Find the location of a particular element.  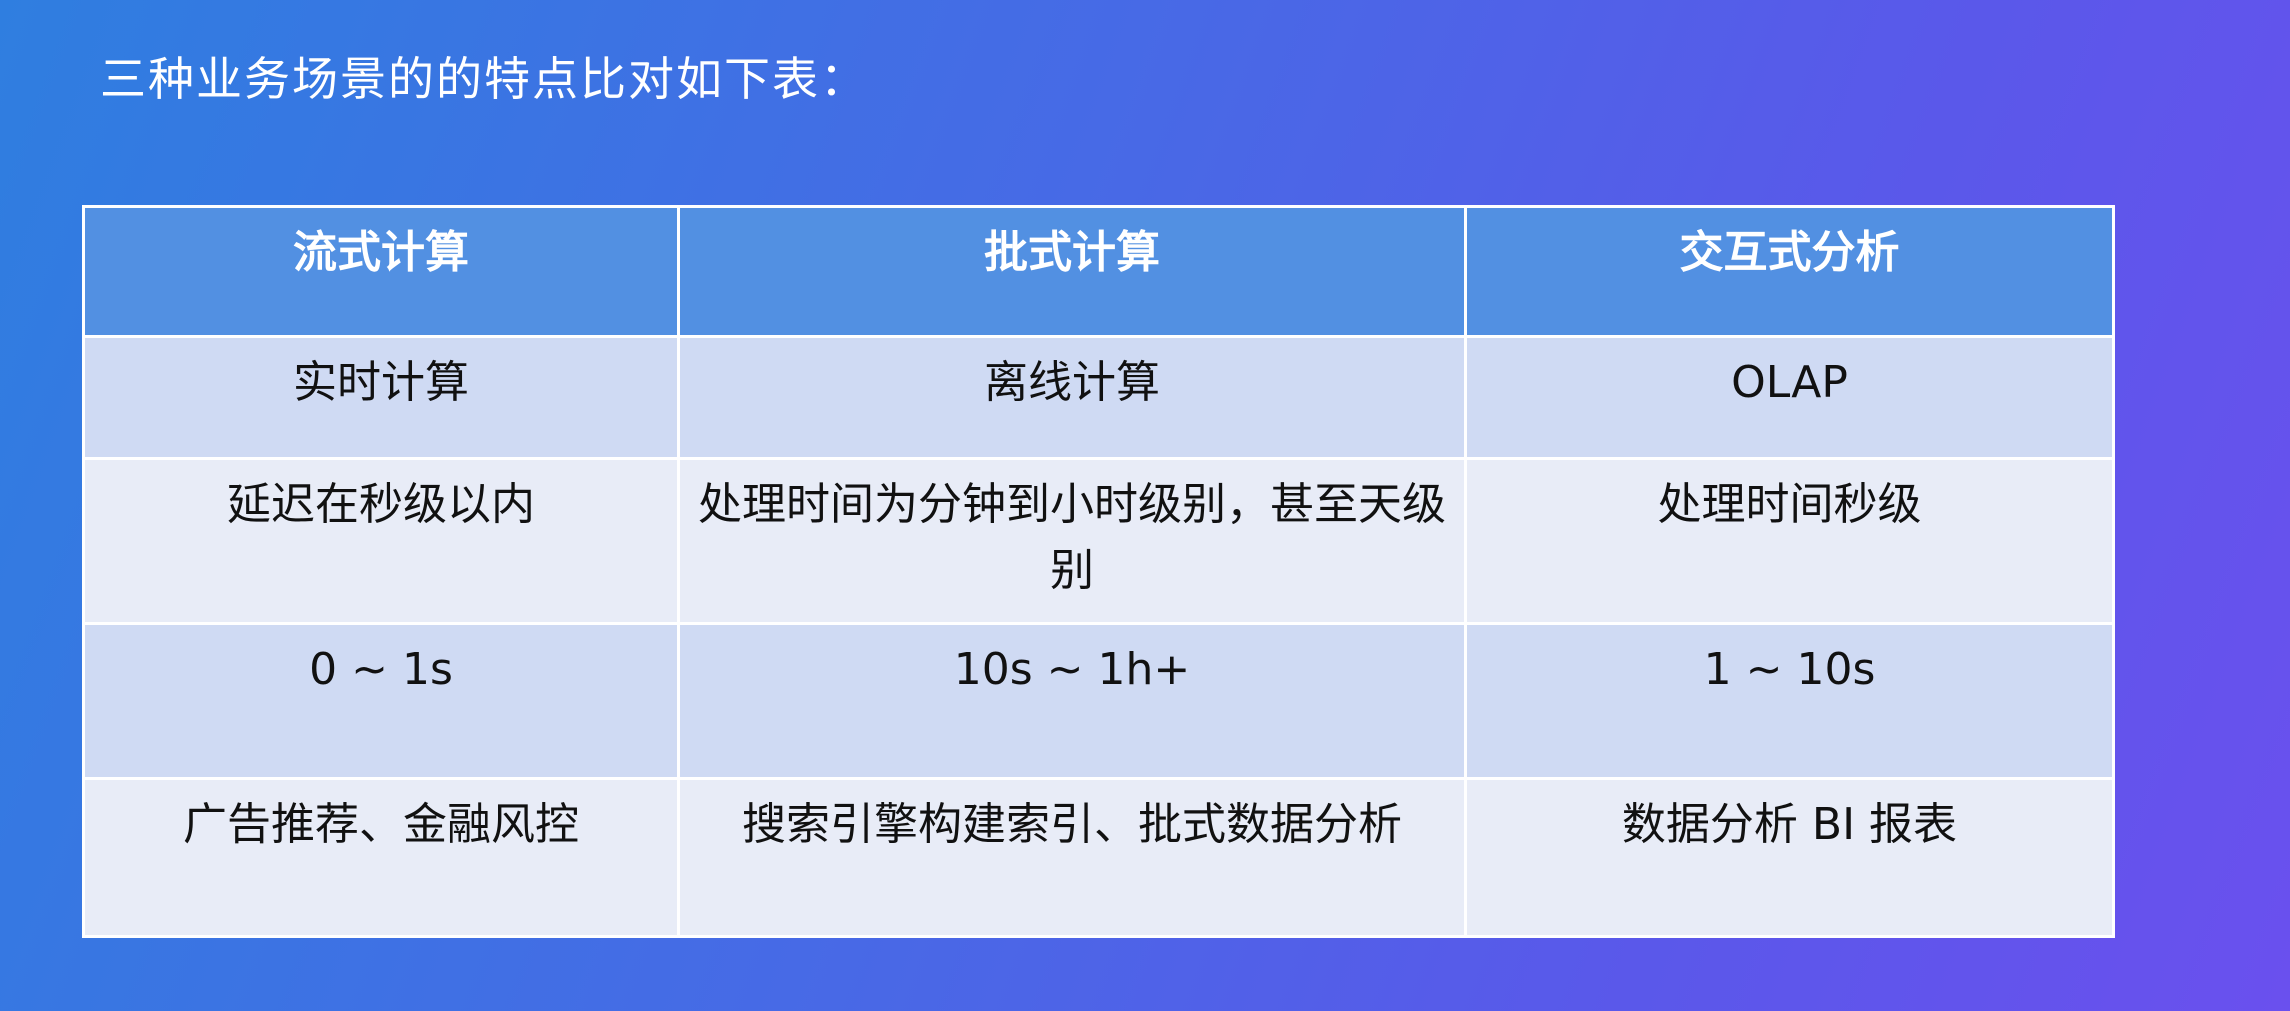

table-row: 延迟在秒级以内 处理时间为分钟到小时级别，甚至天级别 处理时间秒级 is located at coordinates (1098, 541).